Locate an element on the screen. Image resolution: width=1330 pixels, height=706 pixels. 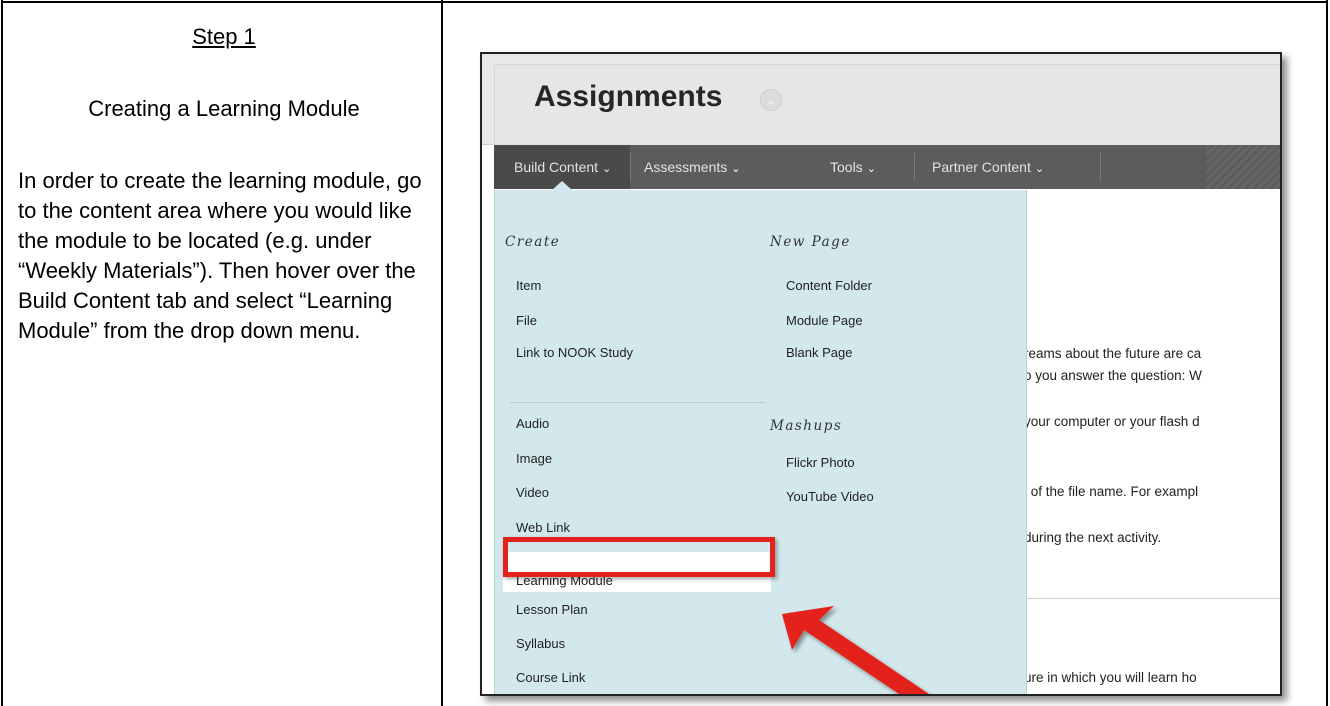
table-border-right is located at coordinates (1327, 353).